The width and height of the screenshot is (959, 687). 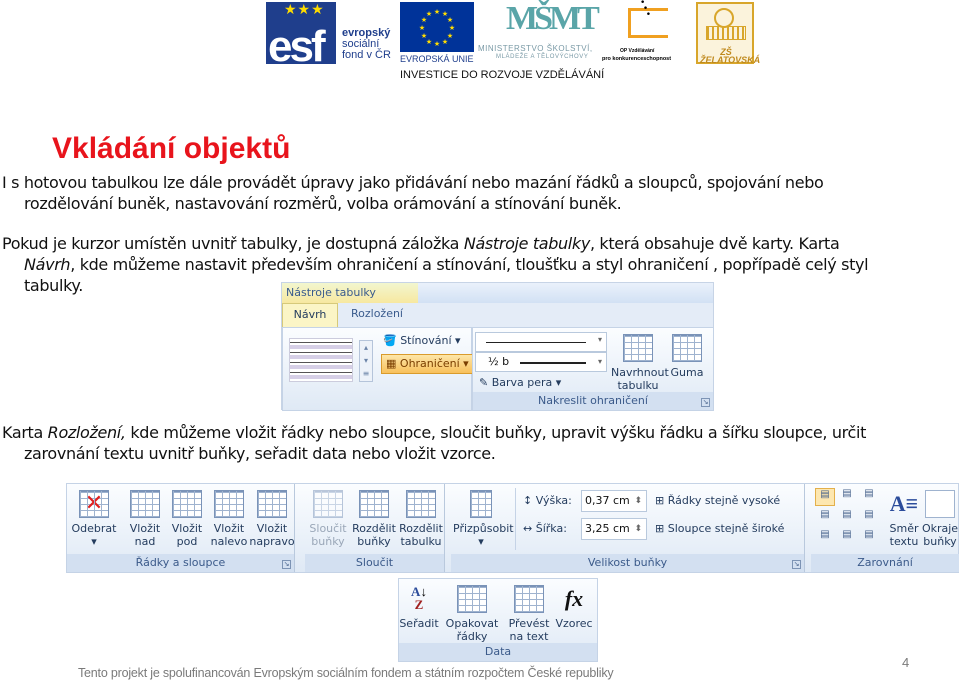 What do you see at coordinates (520, 383) in the screenshot?
I see `pen-color-button: ✎ Barva pera ▾` at bounding box center [520, 383].